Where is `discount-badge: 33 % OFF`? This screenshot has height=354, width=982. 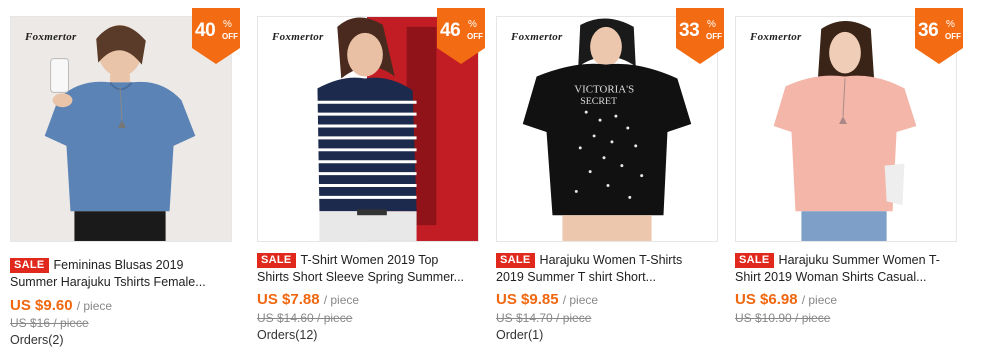 discount-badge: 33 % OFF is located at coordinates (700, 36).